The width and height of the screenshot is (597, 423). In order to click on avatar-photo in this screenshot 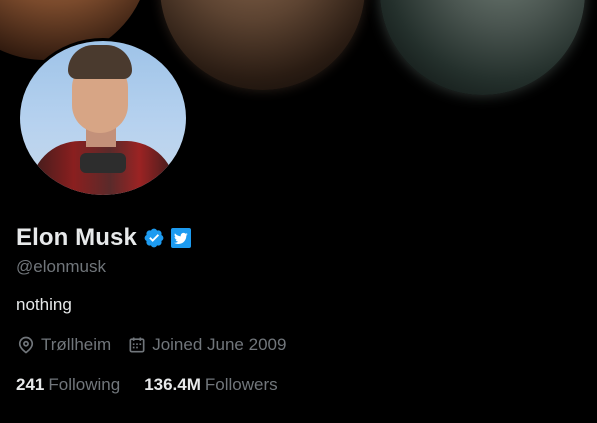, I will do `click(103, 118)`.